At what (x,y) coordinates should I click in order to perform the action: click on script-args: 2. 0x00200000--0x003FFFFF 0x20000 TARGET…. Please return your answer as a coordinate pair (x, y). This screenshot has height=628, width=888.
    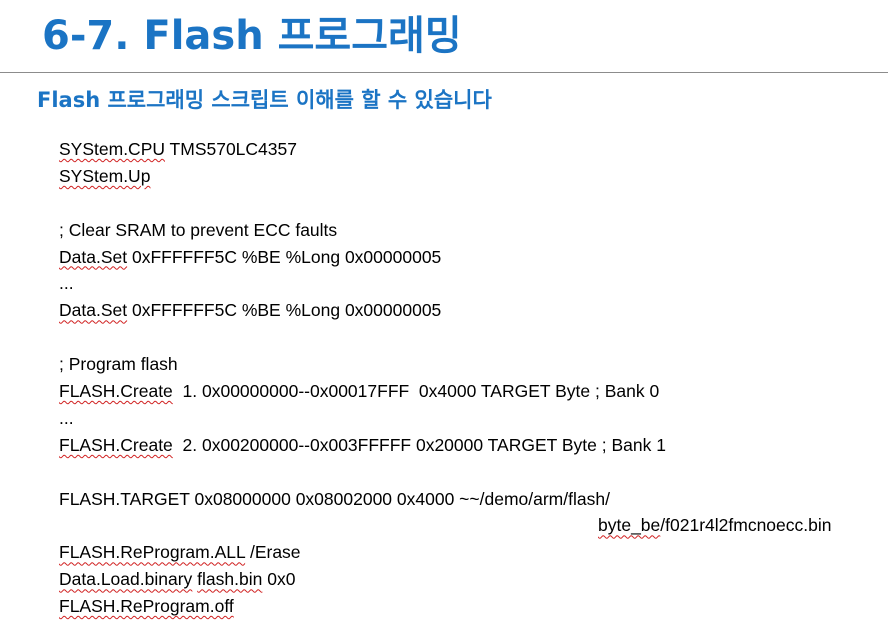
    Looking at the image, I should click on (419, 444).